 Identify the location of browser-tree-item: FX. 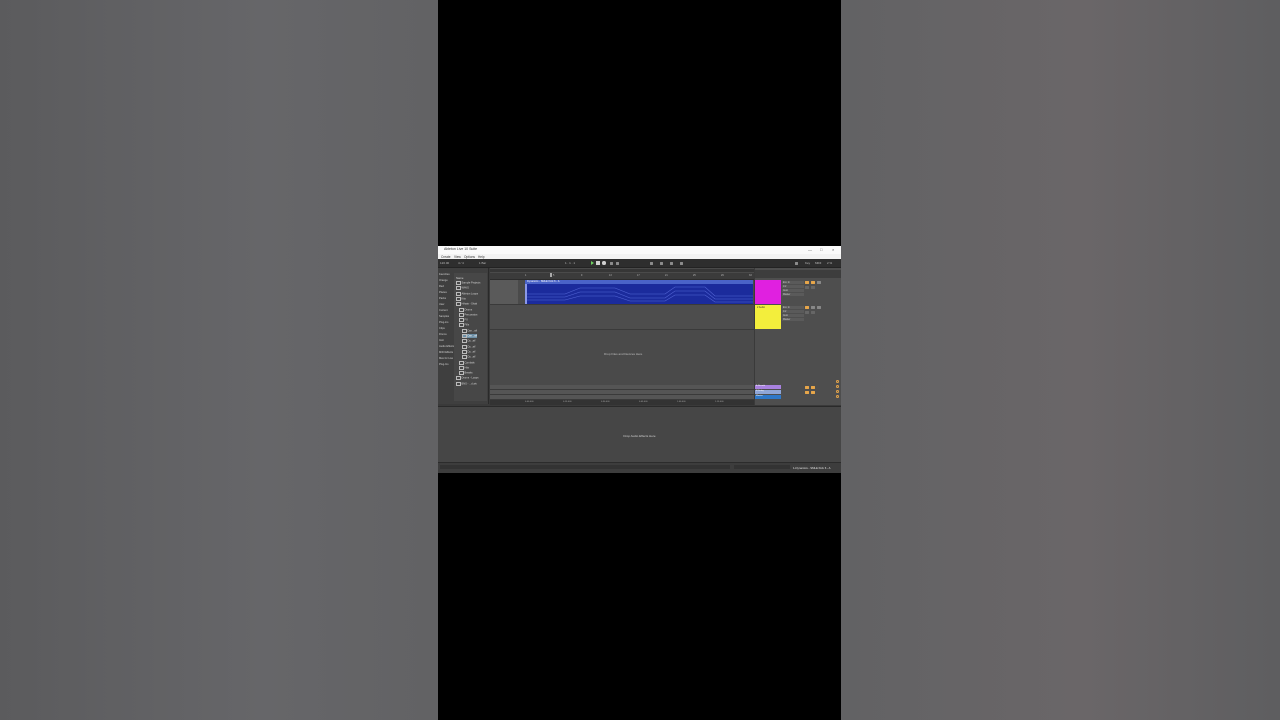
(463, 320).